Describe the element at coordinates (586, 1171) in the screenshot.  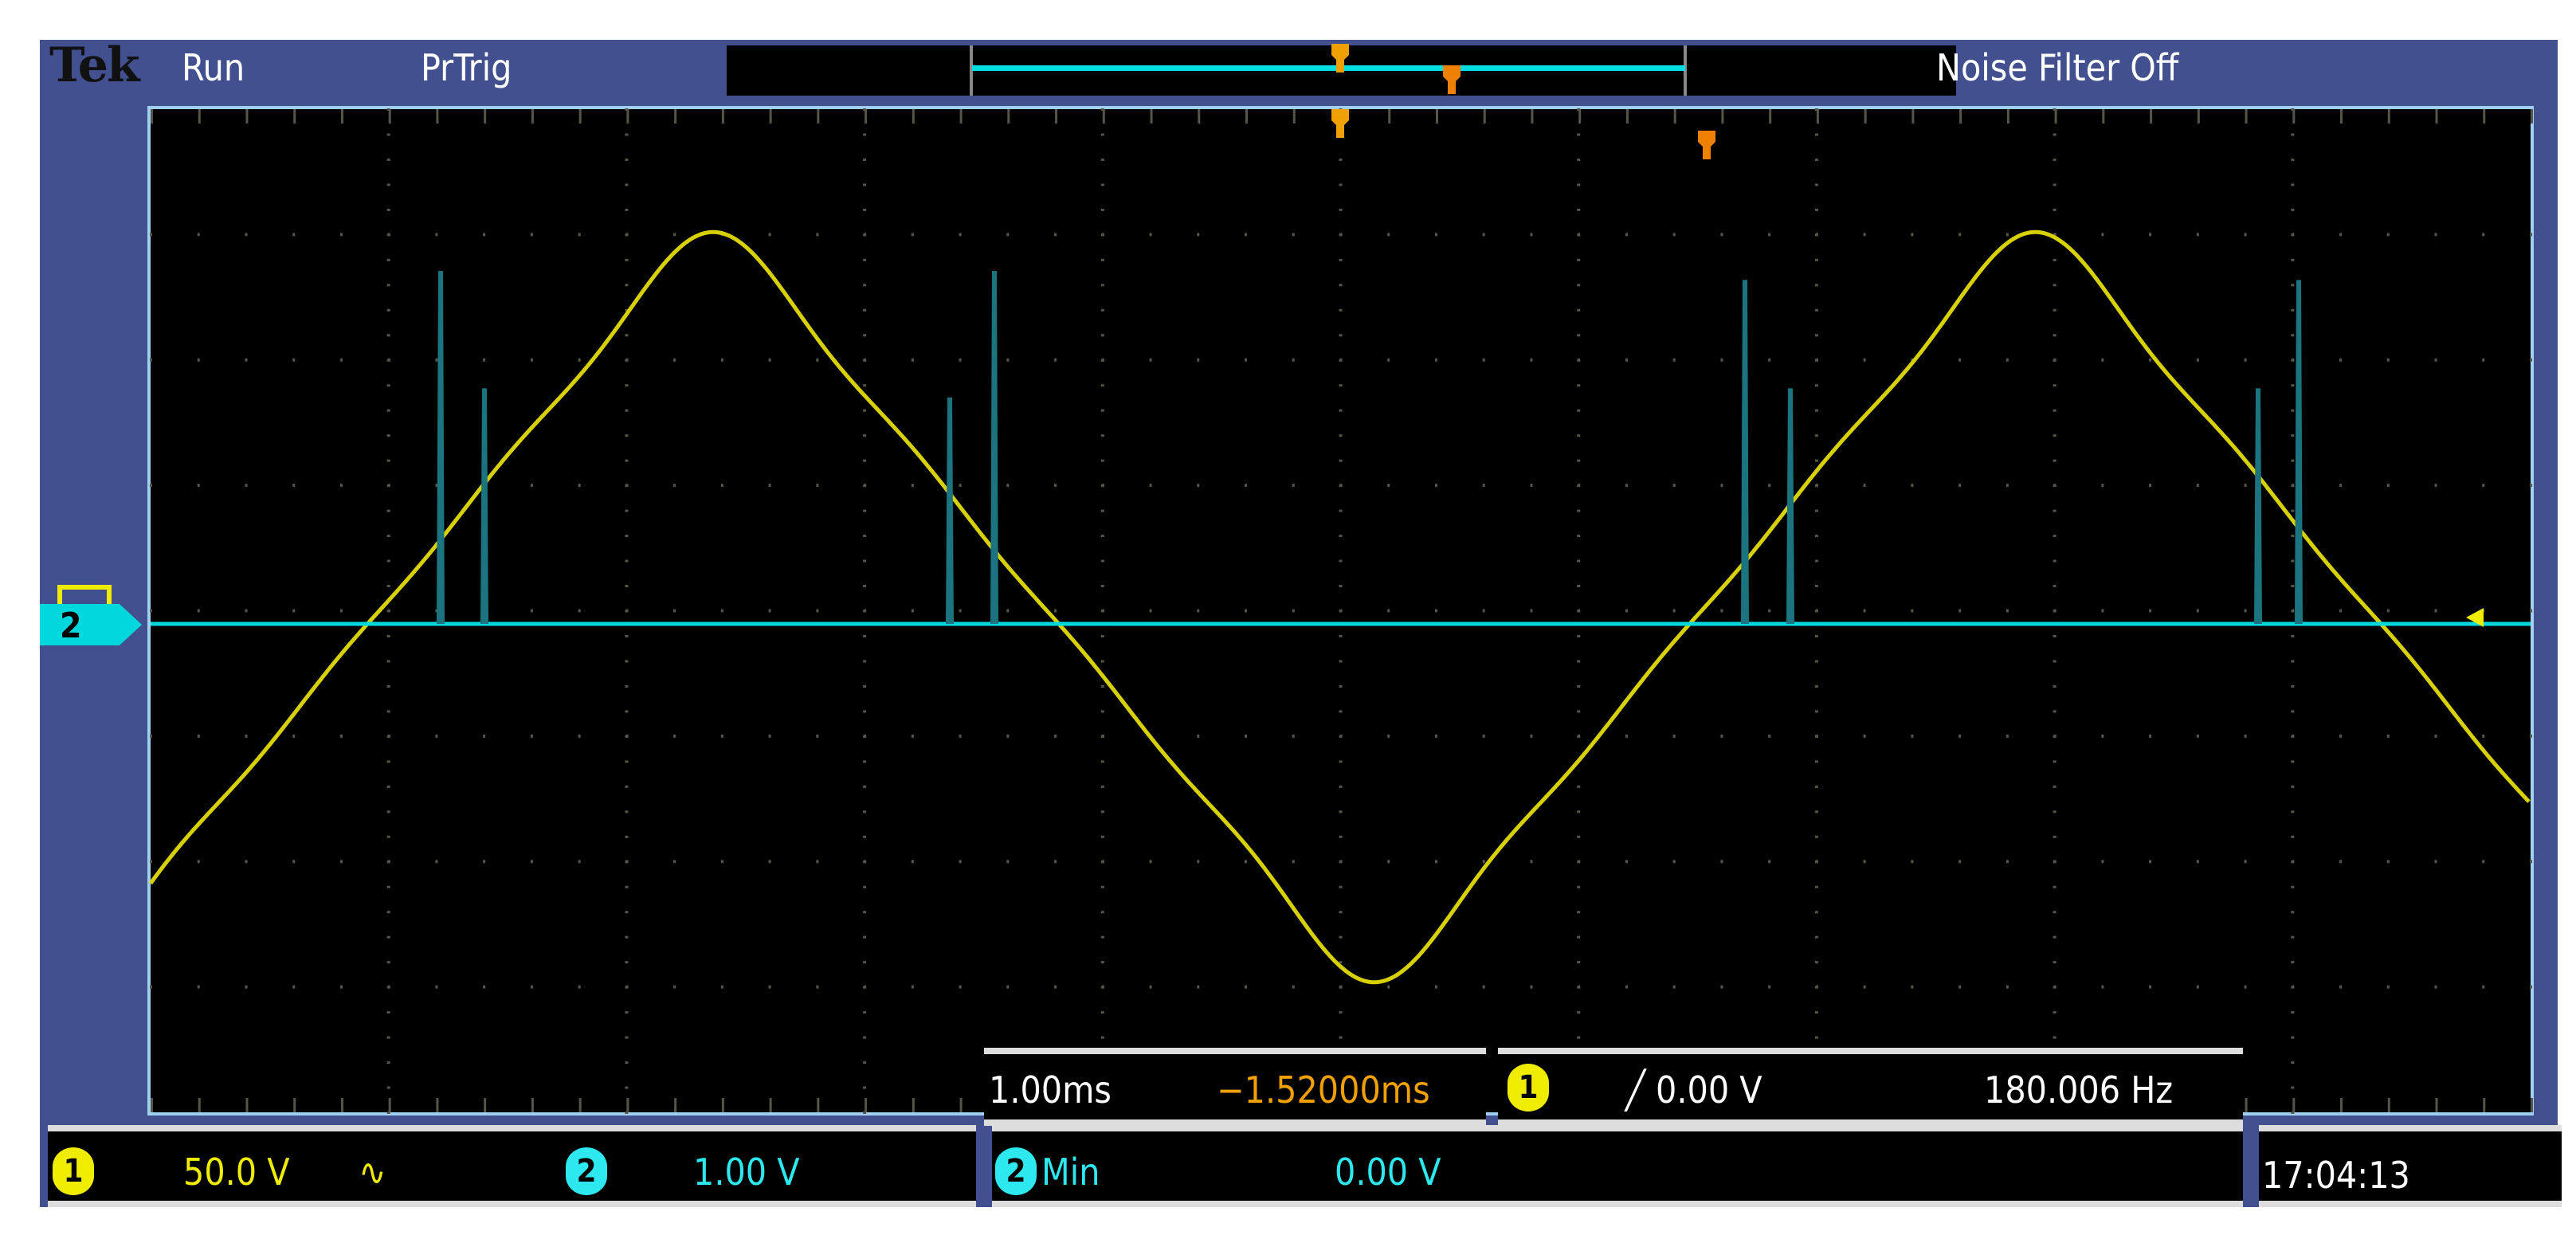
I see `ch2-badge: 2` at that location.